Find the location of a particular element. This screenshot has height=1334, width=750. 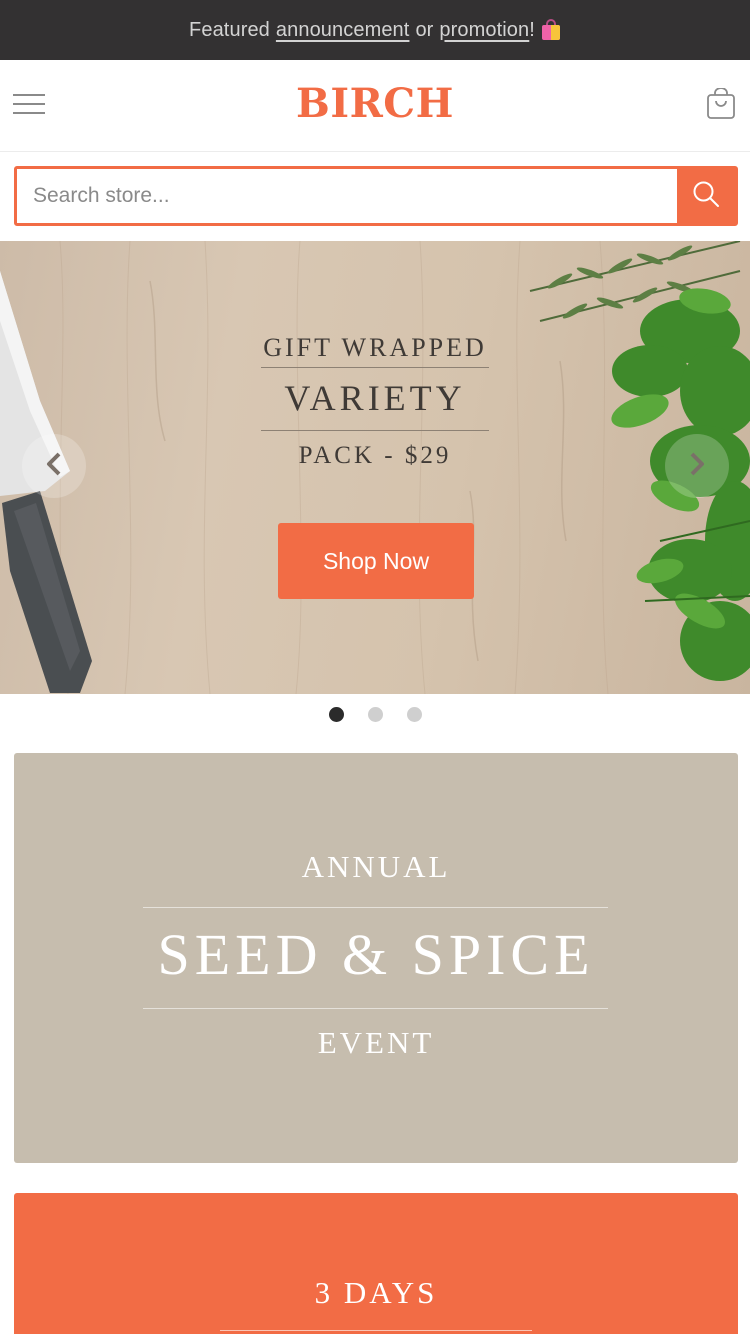

shopping-bags-icon is located at coordinates (551, 30).